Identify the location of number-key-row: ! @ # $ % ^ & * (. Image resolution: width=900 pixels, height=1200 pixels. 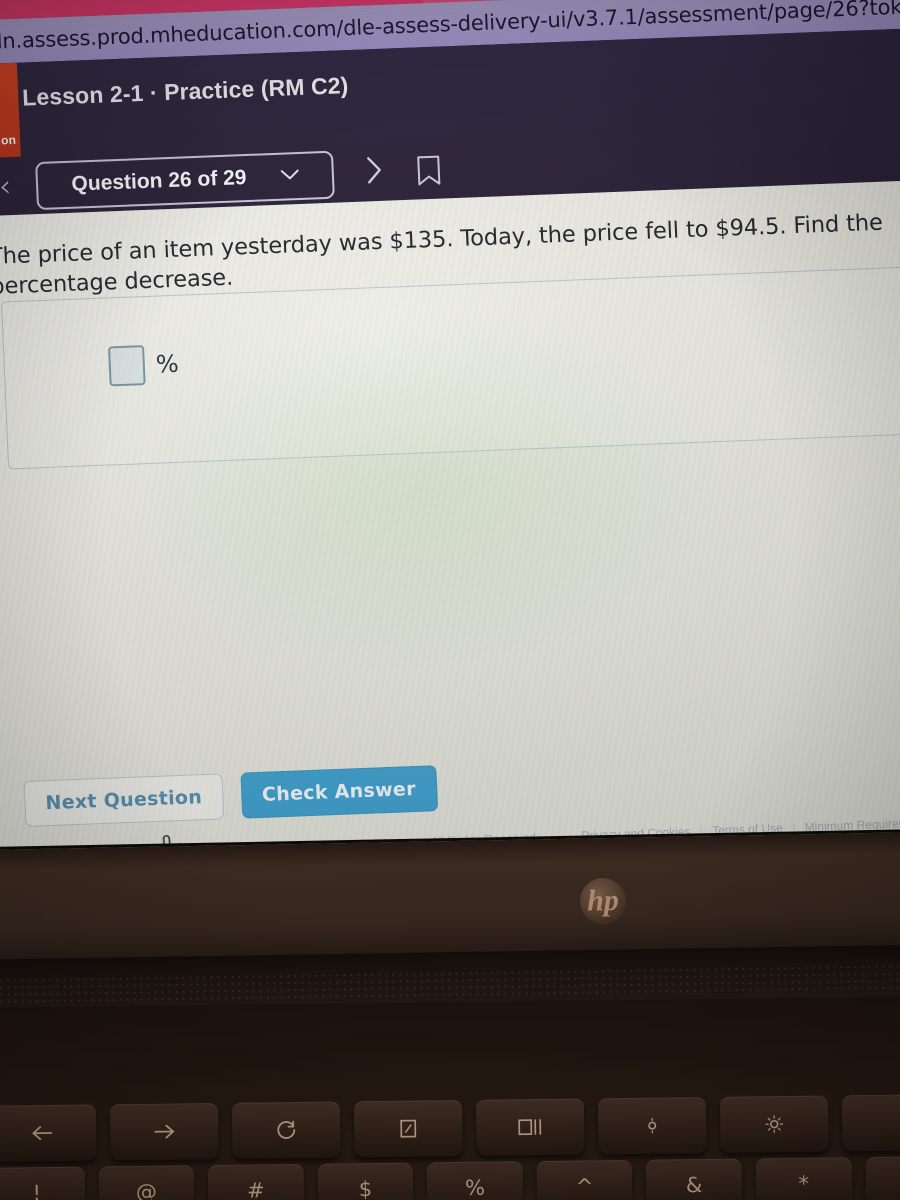
(450, 1177).